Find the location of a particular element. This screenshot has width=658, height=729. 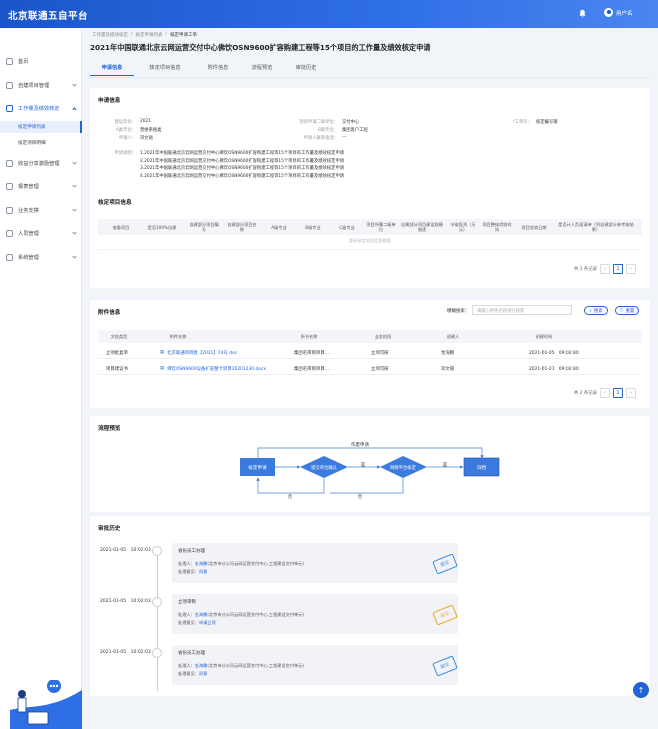

sidebar-item-label: 工作量及绩效核定 is located at coordinates (39, 108).